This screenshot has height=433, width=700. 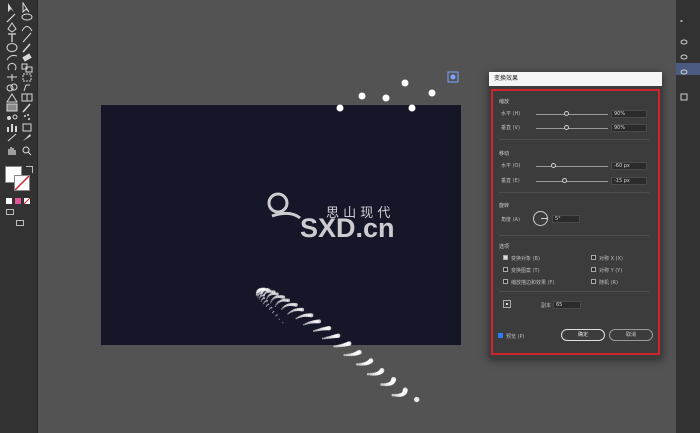 I want to click on option-label: 随机 (R), so click(x=608, y=283).